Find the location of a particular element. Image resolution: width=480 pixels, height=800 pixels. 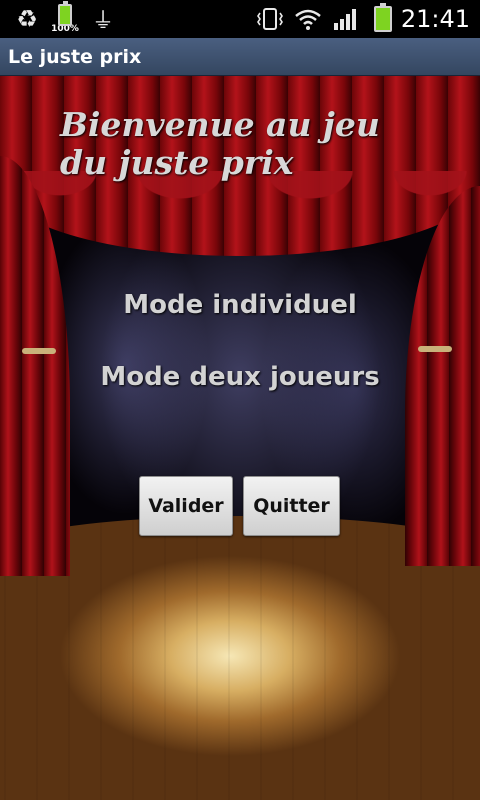

battery-icon is located at coordinates (383, 18).